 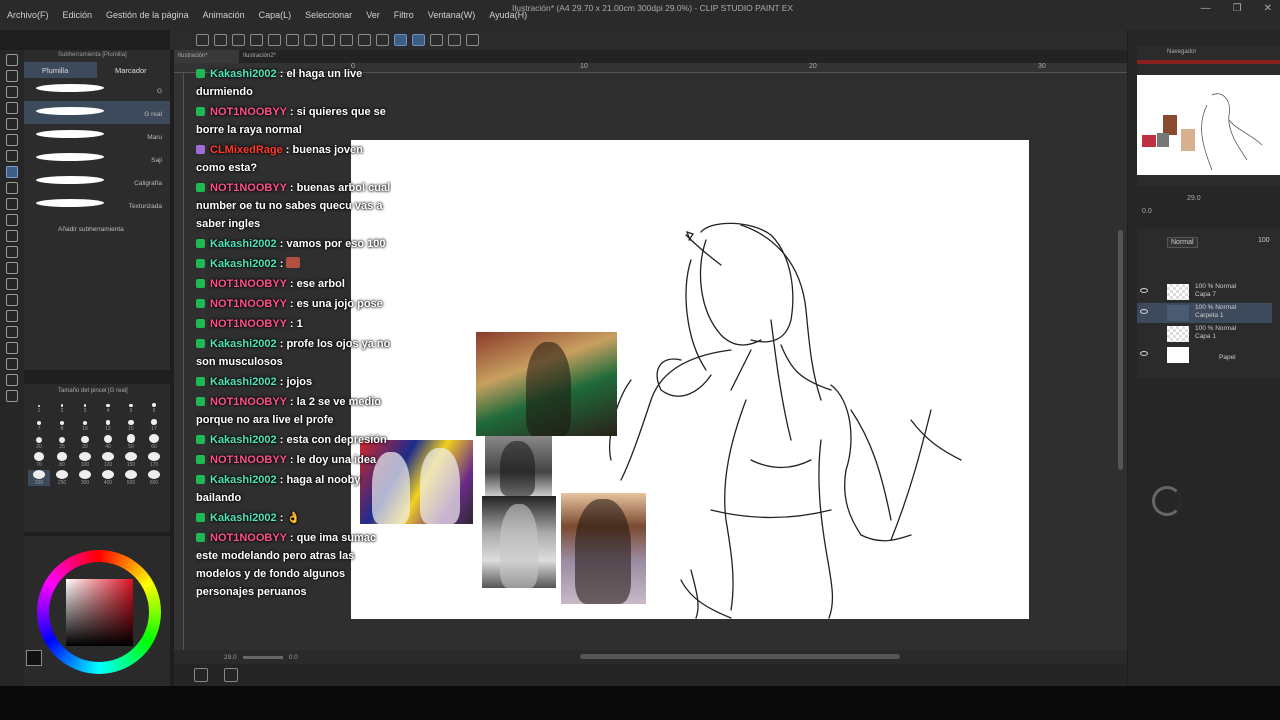 What do you see at coordinates (78, 15) in the screenshot?
I see `menu-item: Edición` at bounding box center [78, 15].